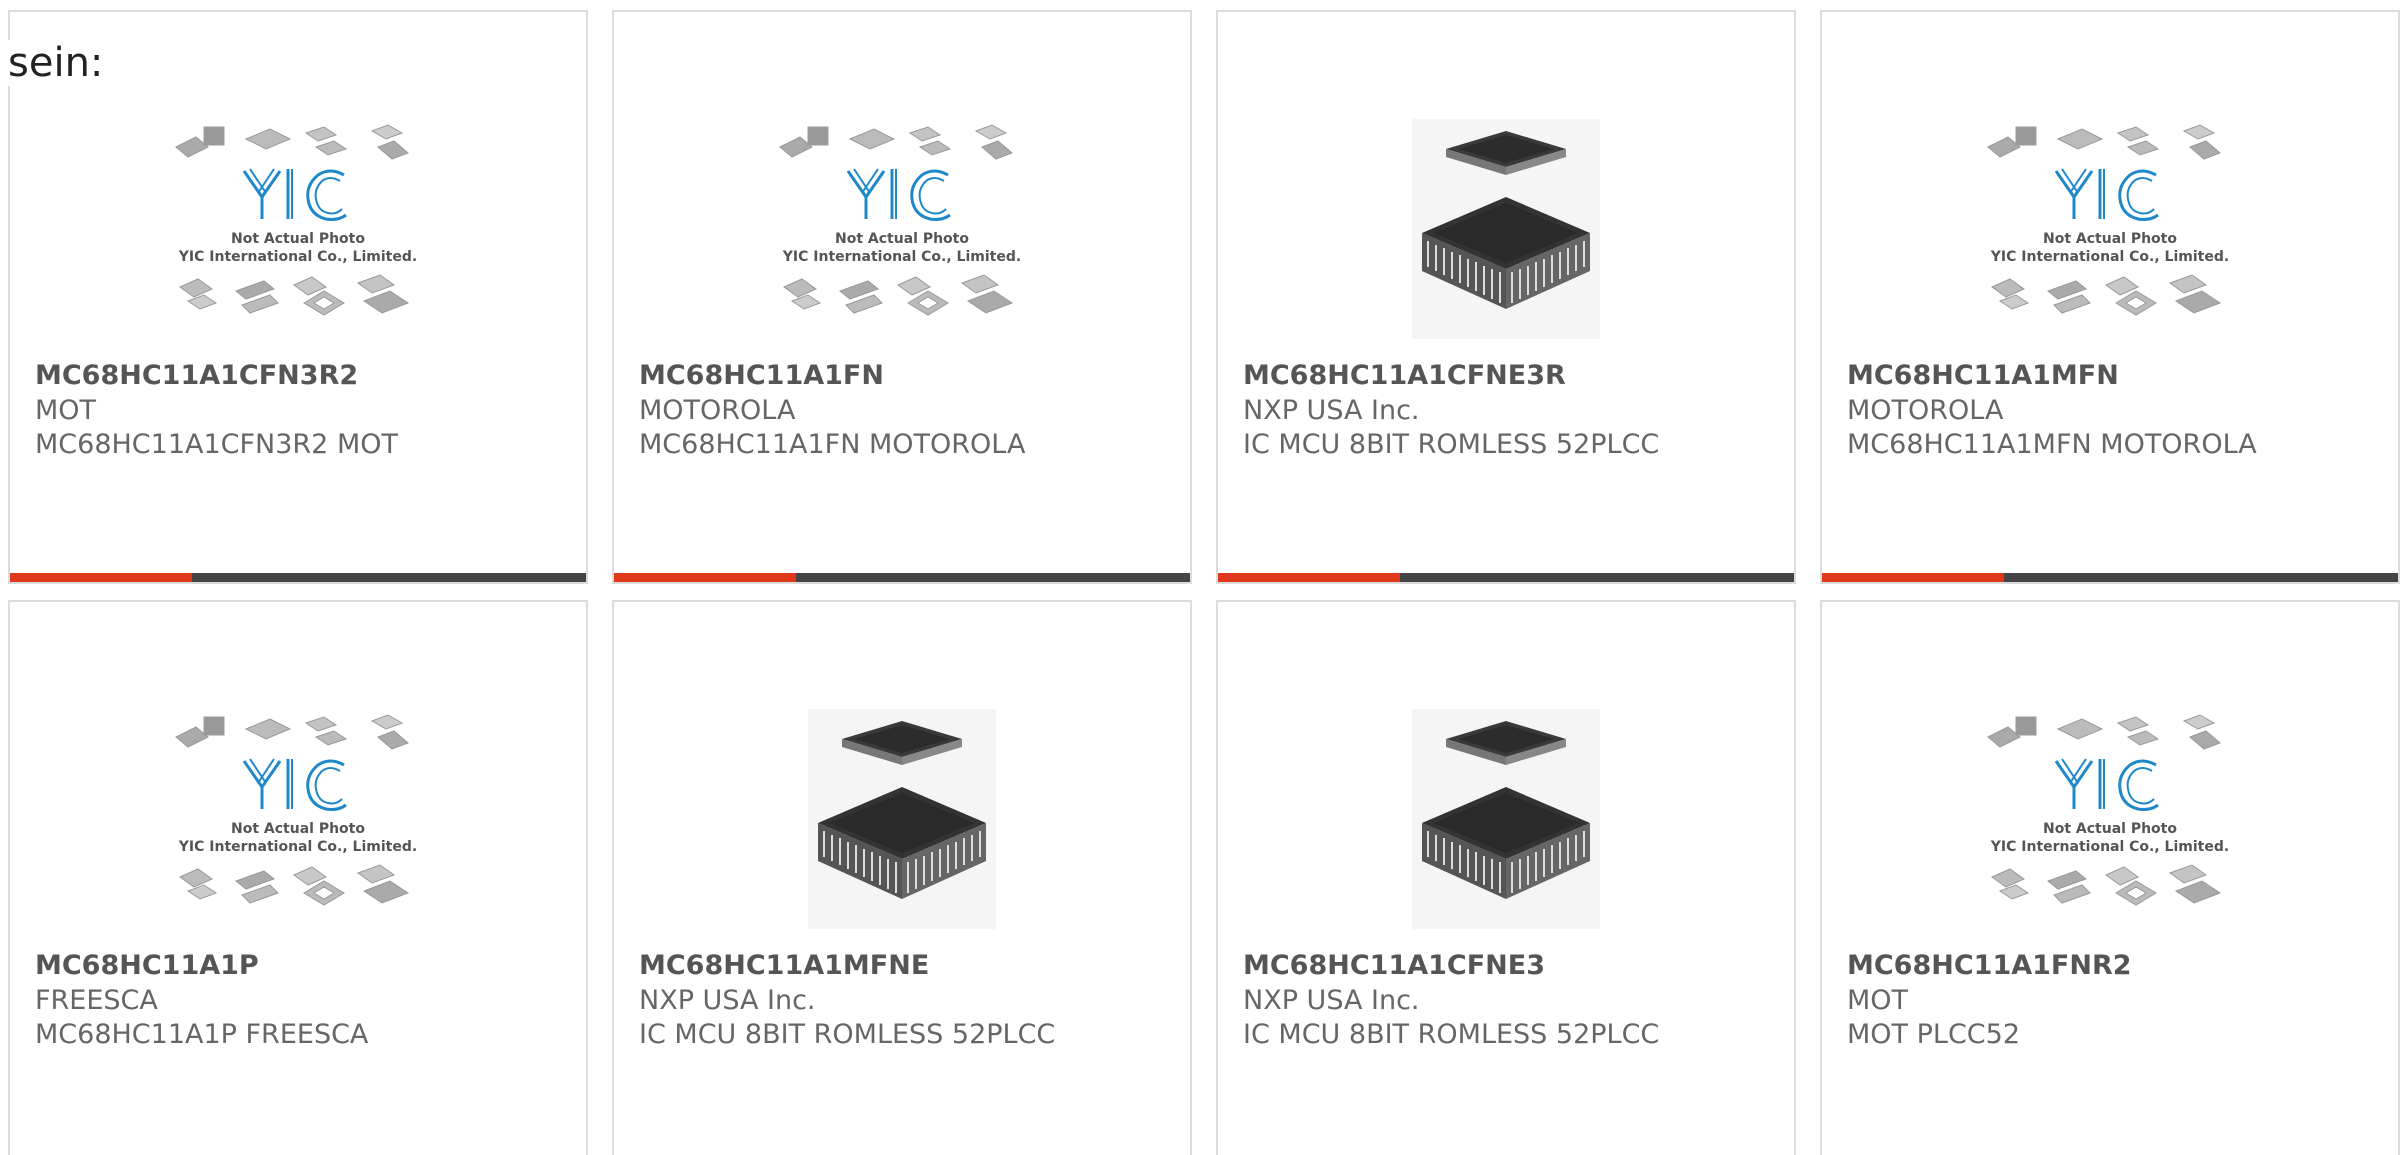 The width and height of the screenshot is (2400, 1155). I want to click on product-part-number: MC68HC11A1FN, so click(761, 375).